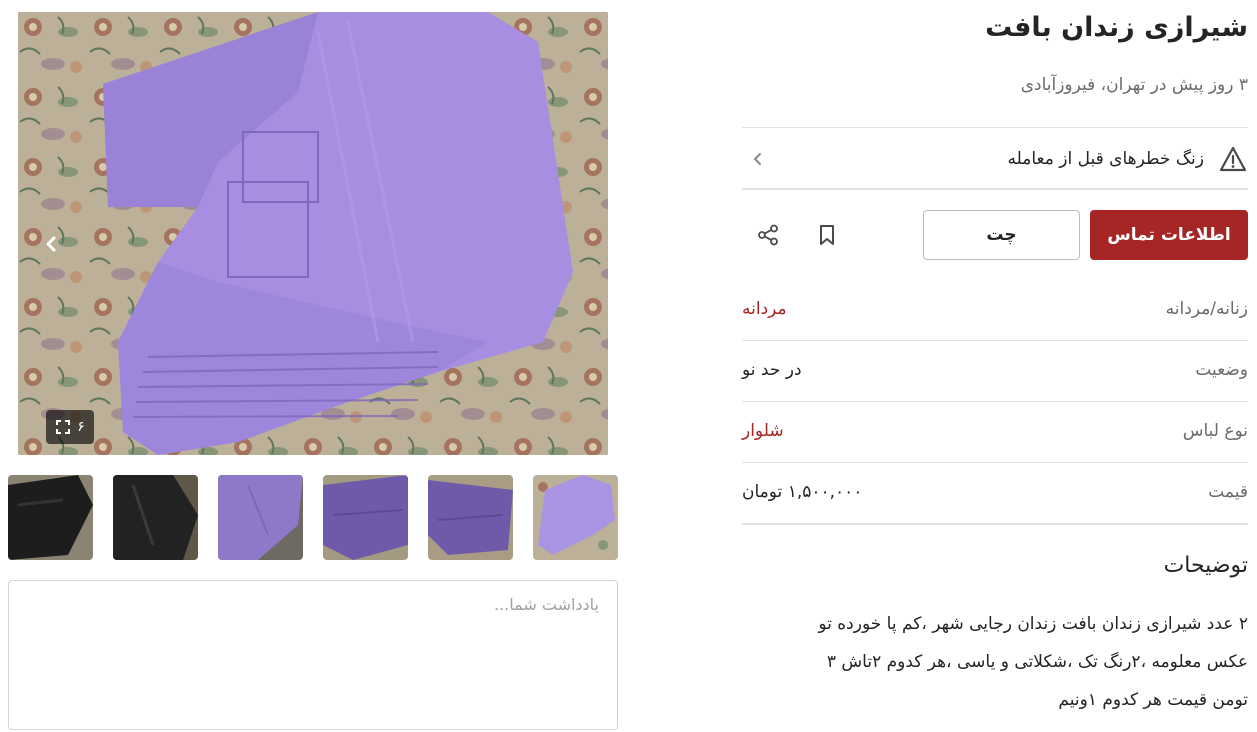  I want to click on expand-icon, so click(63, 427).